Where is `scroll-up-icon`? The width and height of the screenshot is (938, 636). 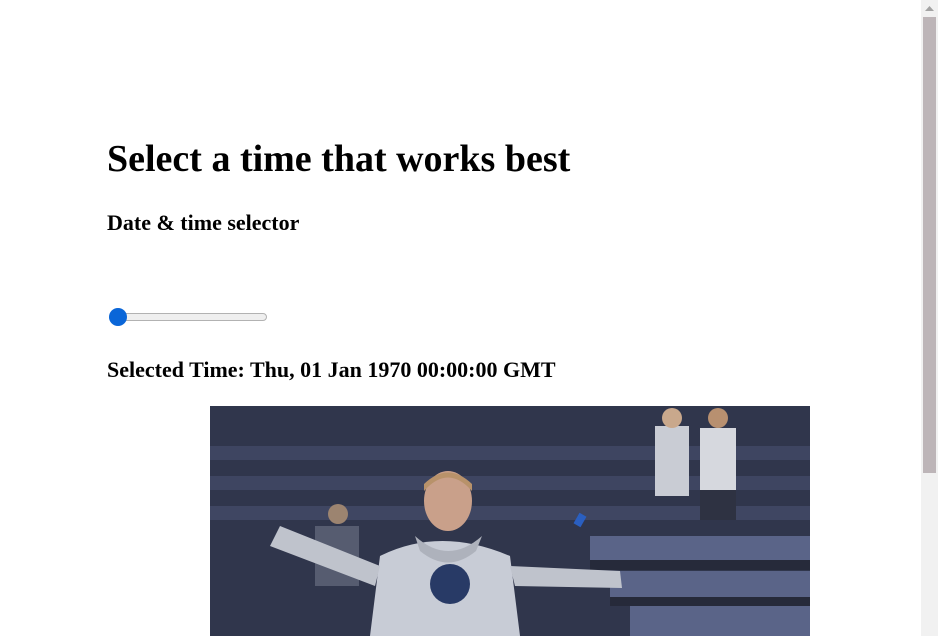 scroll-up-icon is located at coordinates (929, 8).